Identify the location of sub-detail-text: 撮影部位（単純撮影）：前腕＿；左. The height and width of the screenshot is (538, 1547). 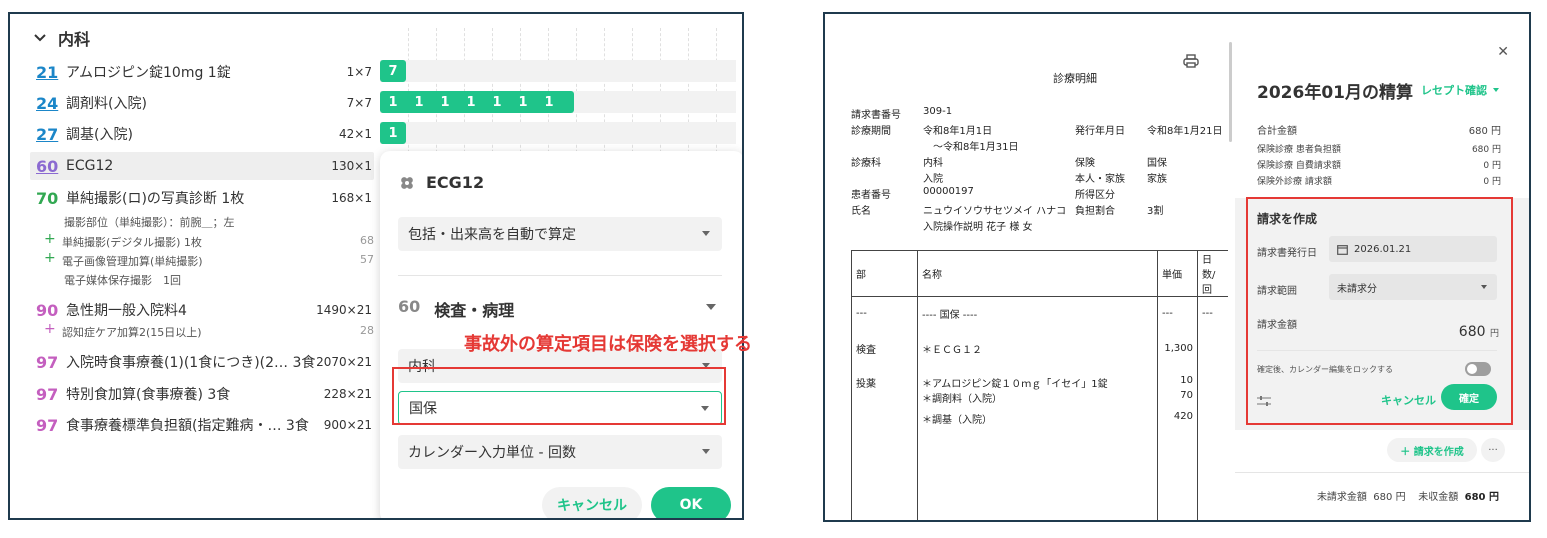
(149, 222).